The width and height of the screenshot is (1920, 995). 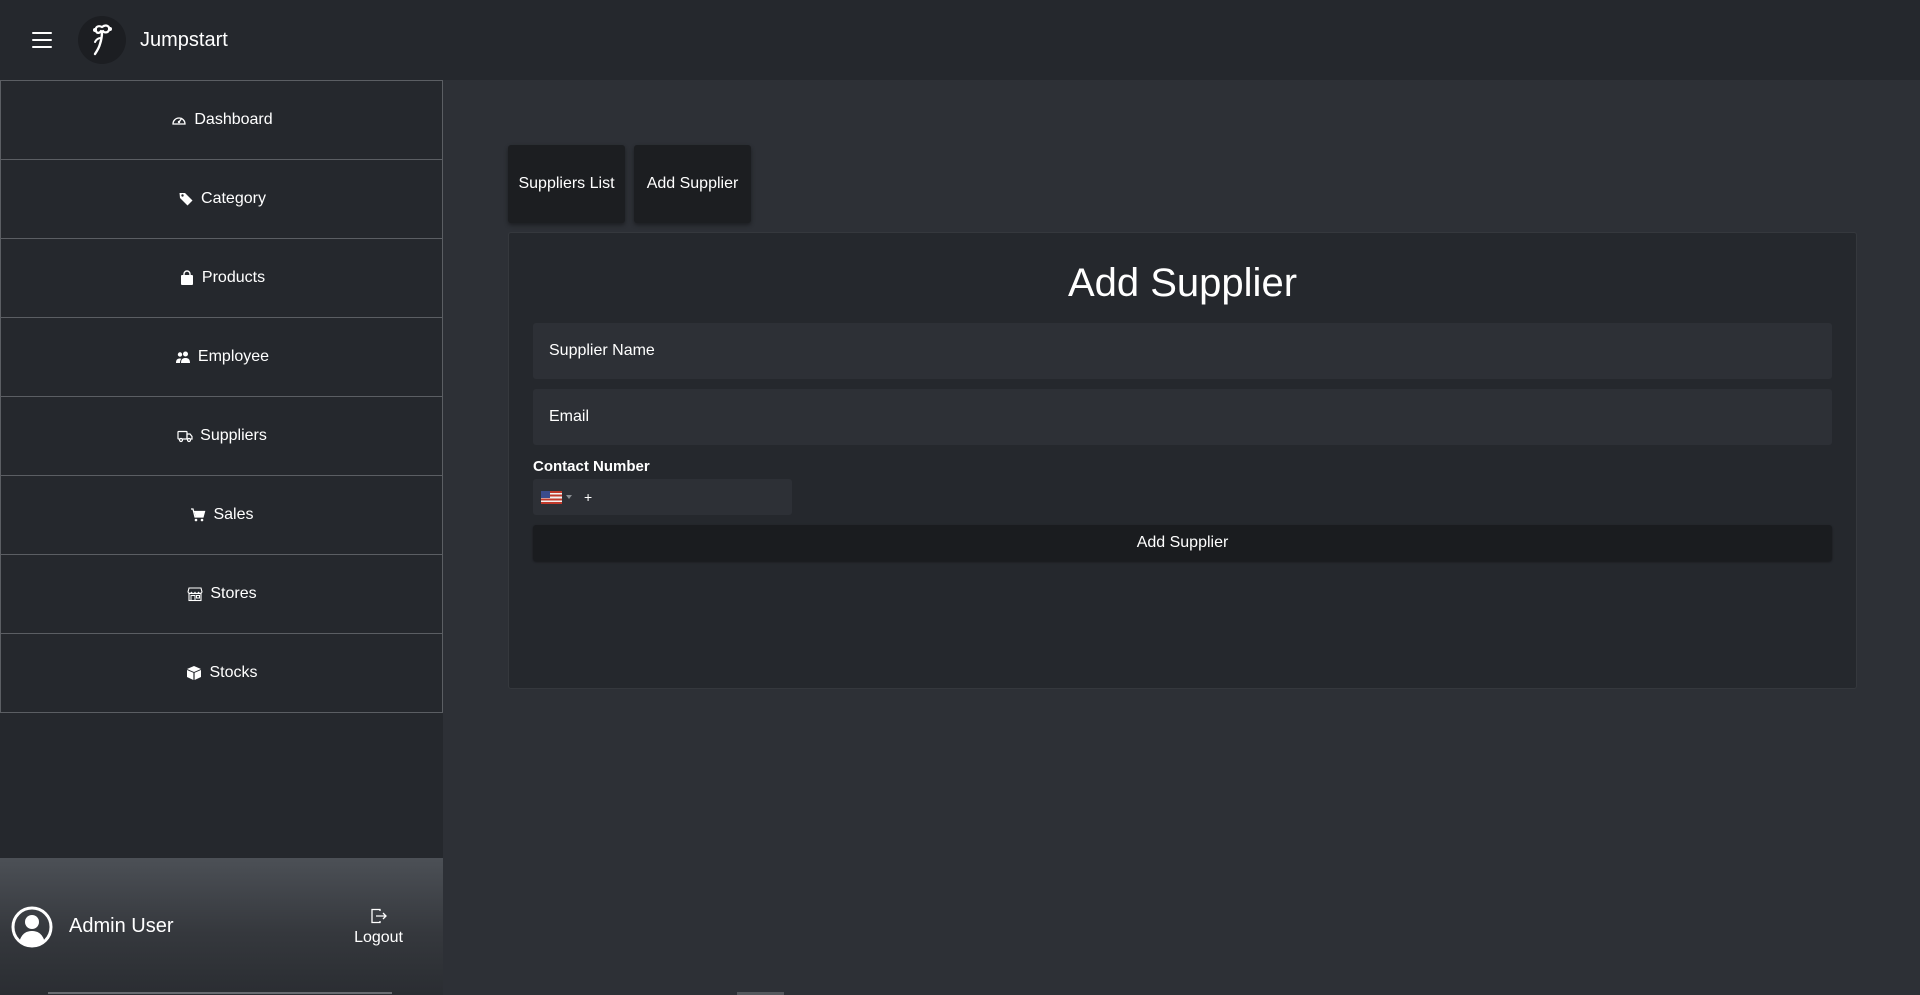 What do you see at coordinates (569, 497) in the screenshot?
I see `chevron-down-icon` at bounding box center [569, 497].